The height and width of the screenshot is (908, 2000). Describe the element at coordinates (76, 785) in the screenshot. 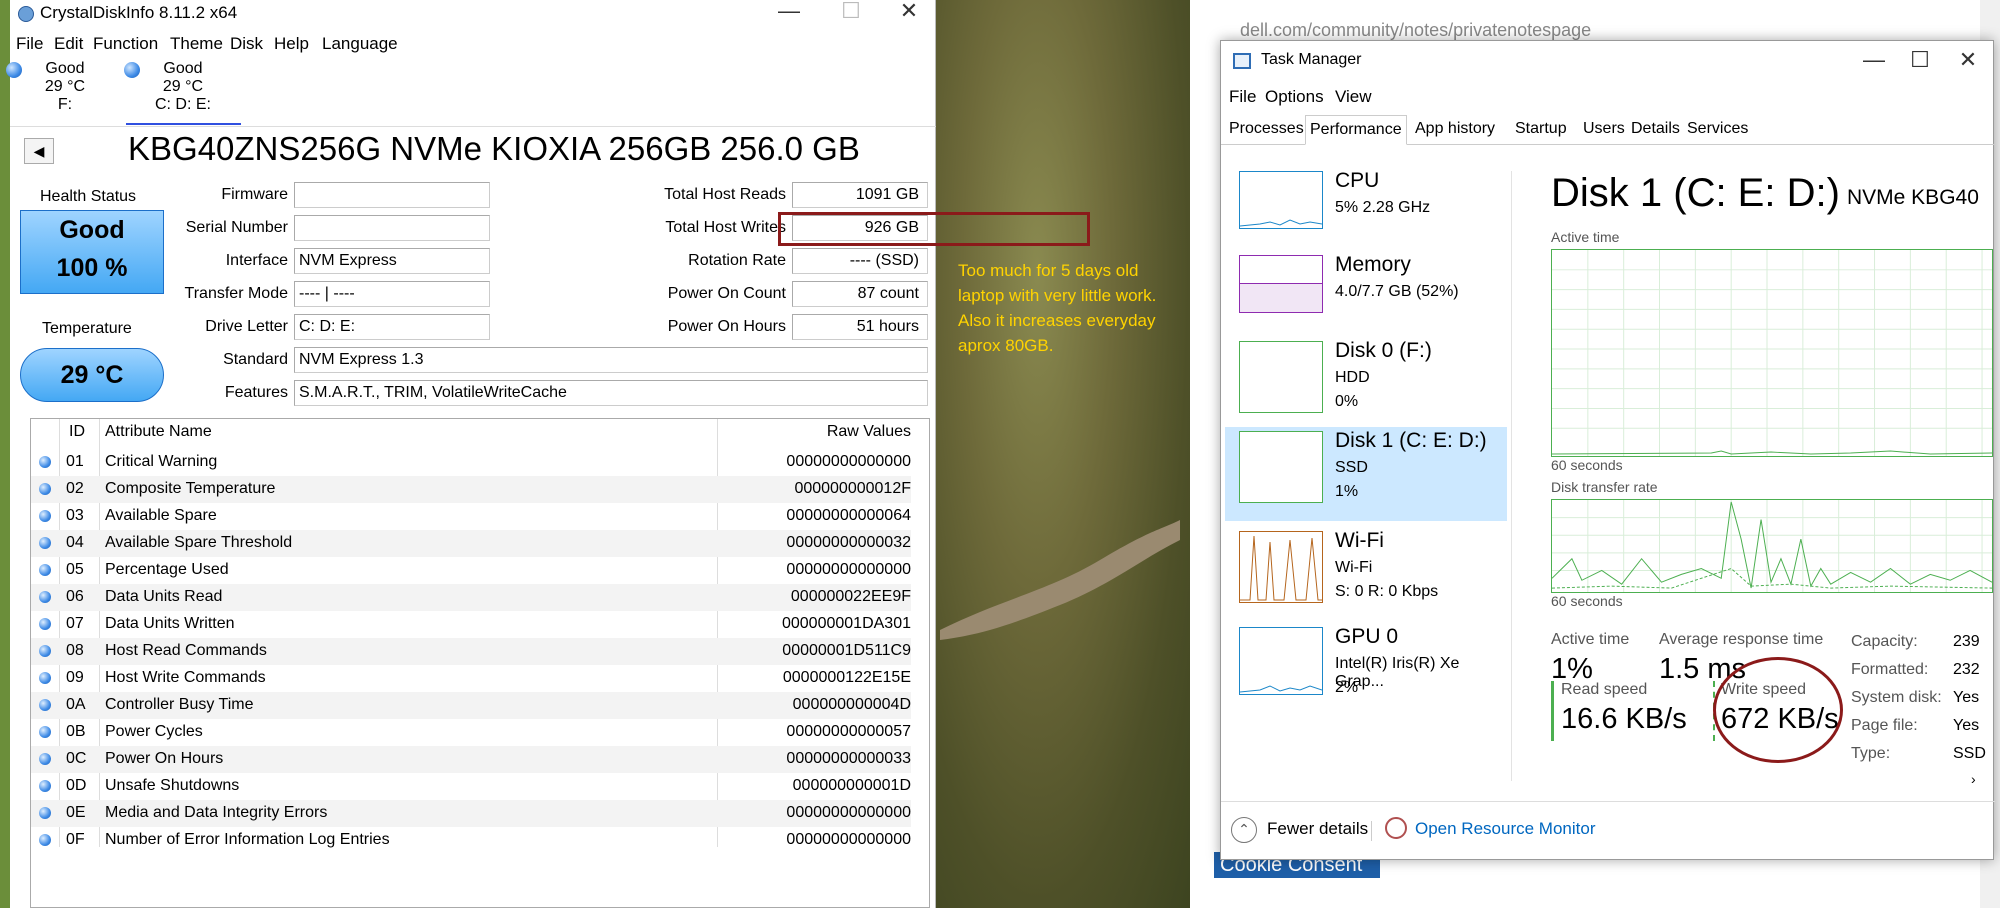

I see `attribute-id: 0D` at that location.